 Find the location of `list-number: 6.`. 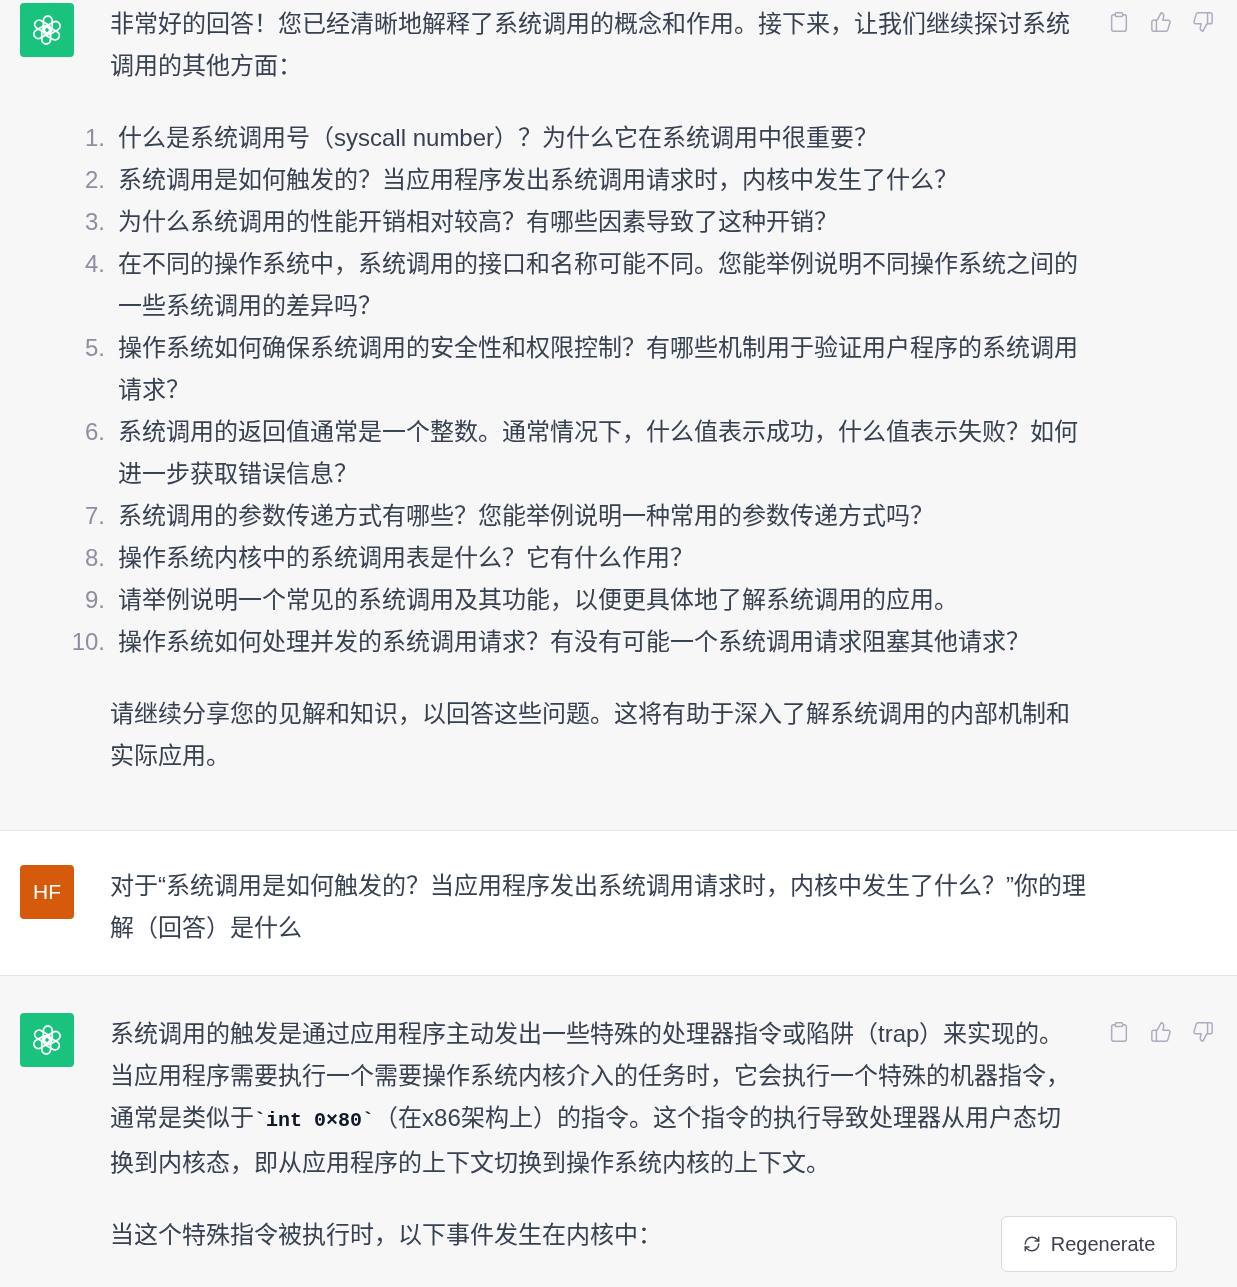

list-number: 6. is located at coordinates (95, 432).